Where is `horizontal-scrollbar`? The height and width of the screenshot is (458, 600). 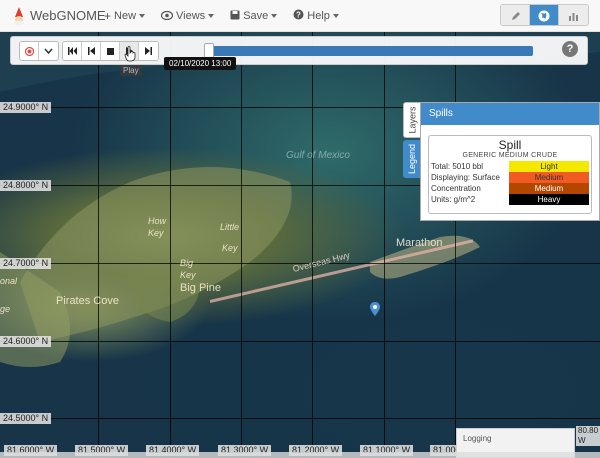 horizontal-scrollbar is located at coordinates (300, 455).